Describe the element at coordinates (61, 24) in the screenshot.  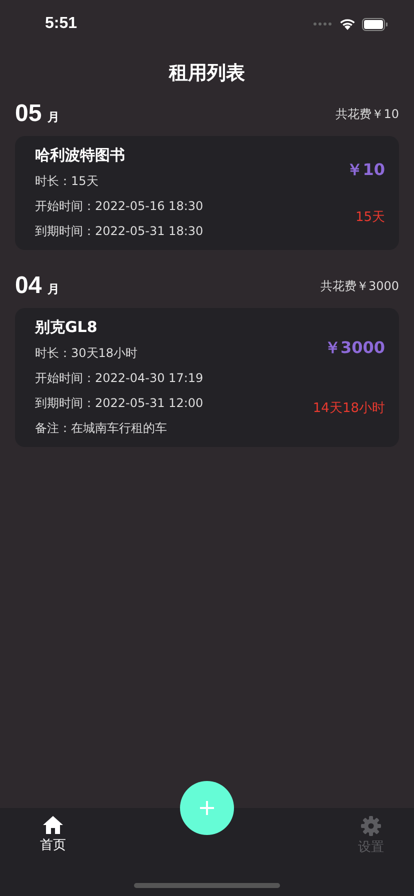
I see `status-time: 5:51` at that location.